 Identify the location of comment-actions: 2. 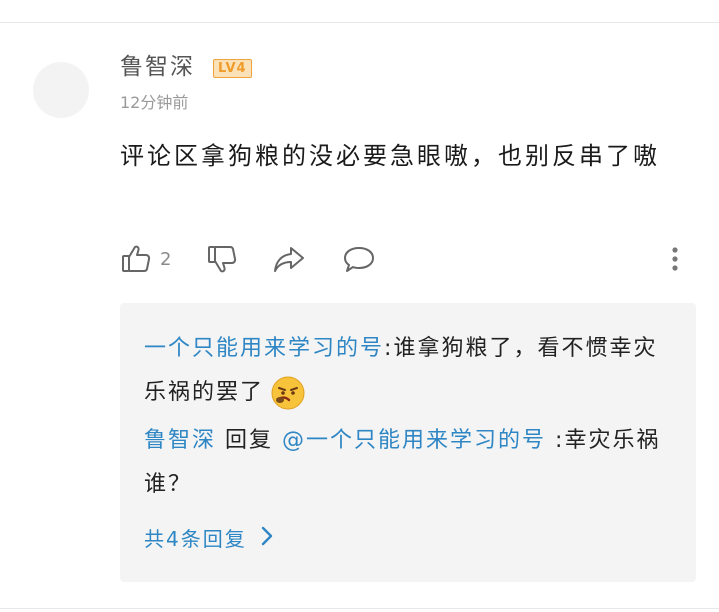
(405, 259).